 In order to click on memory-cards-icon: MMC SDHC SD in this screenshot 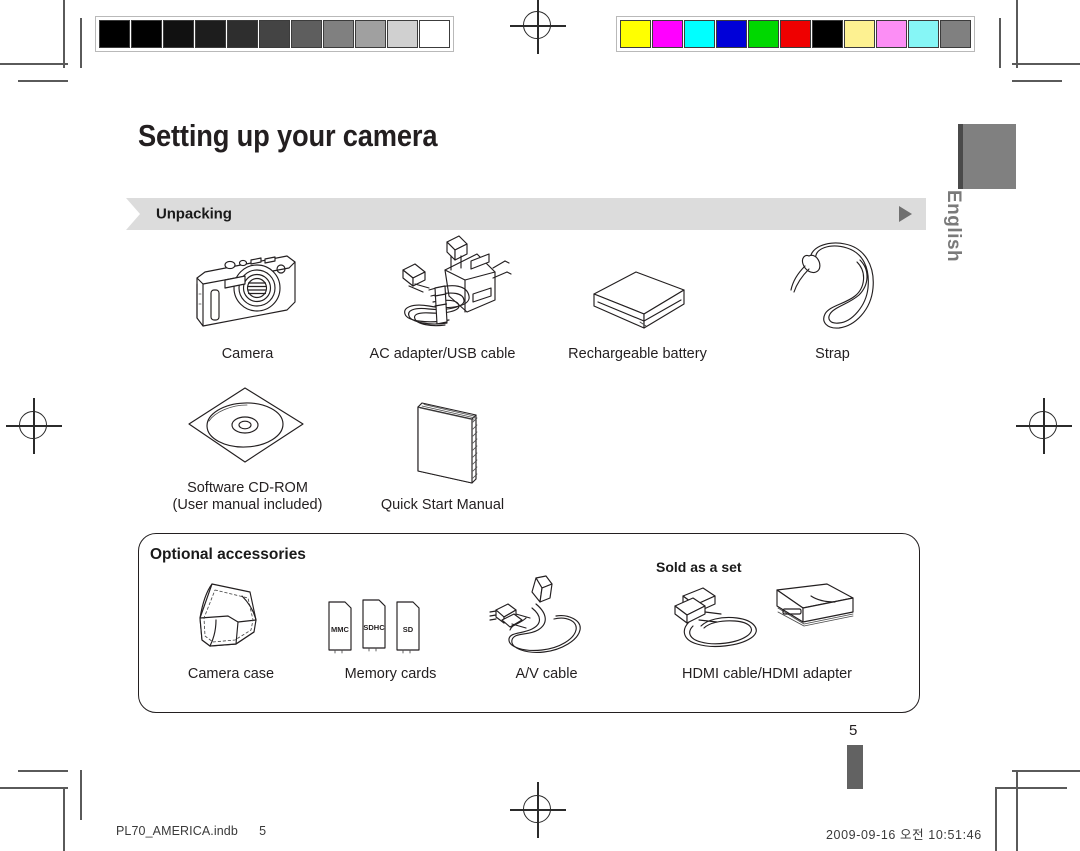, I will do `click(390, 618)`.